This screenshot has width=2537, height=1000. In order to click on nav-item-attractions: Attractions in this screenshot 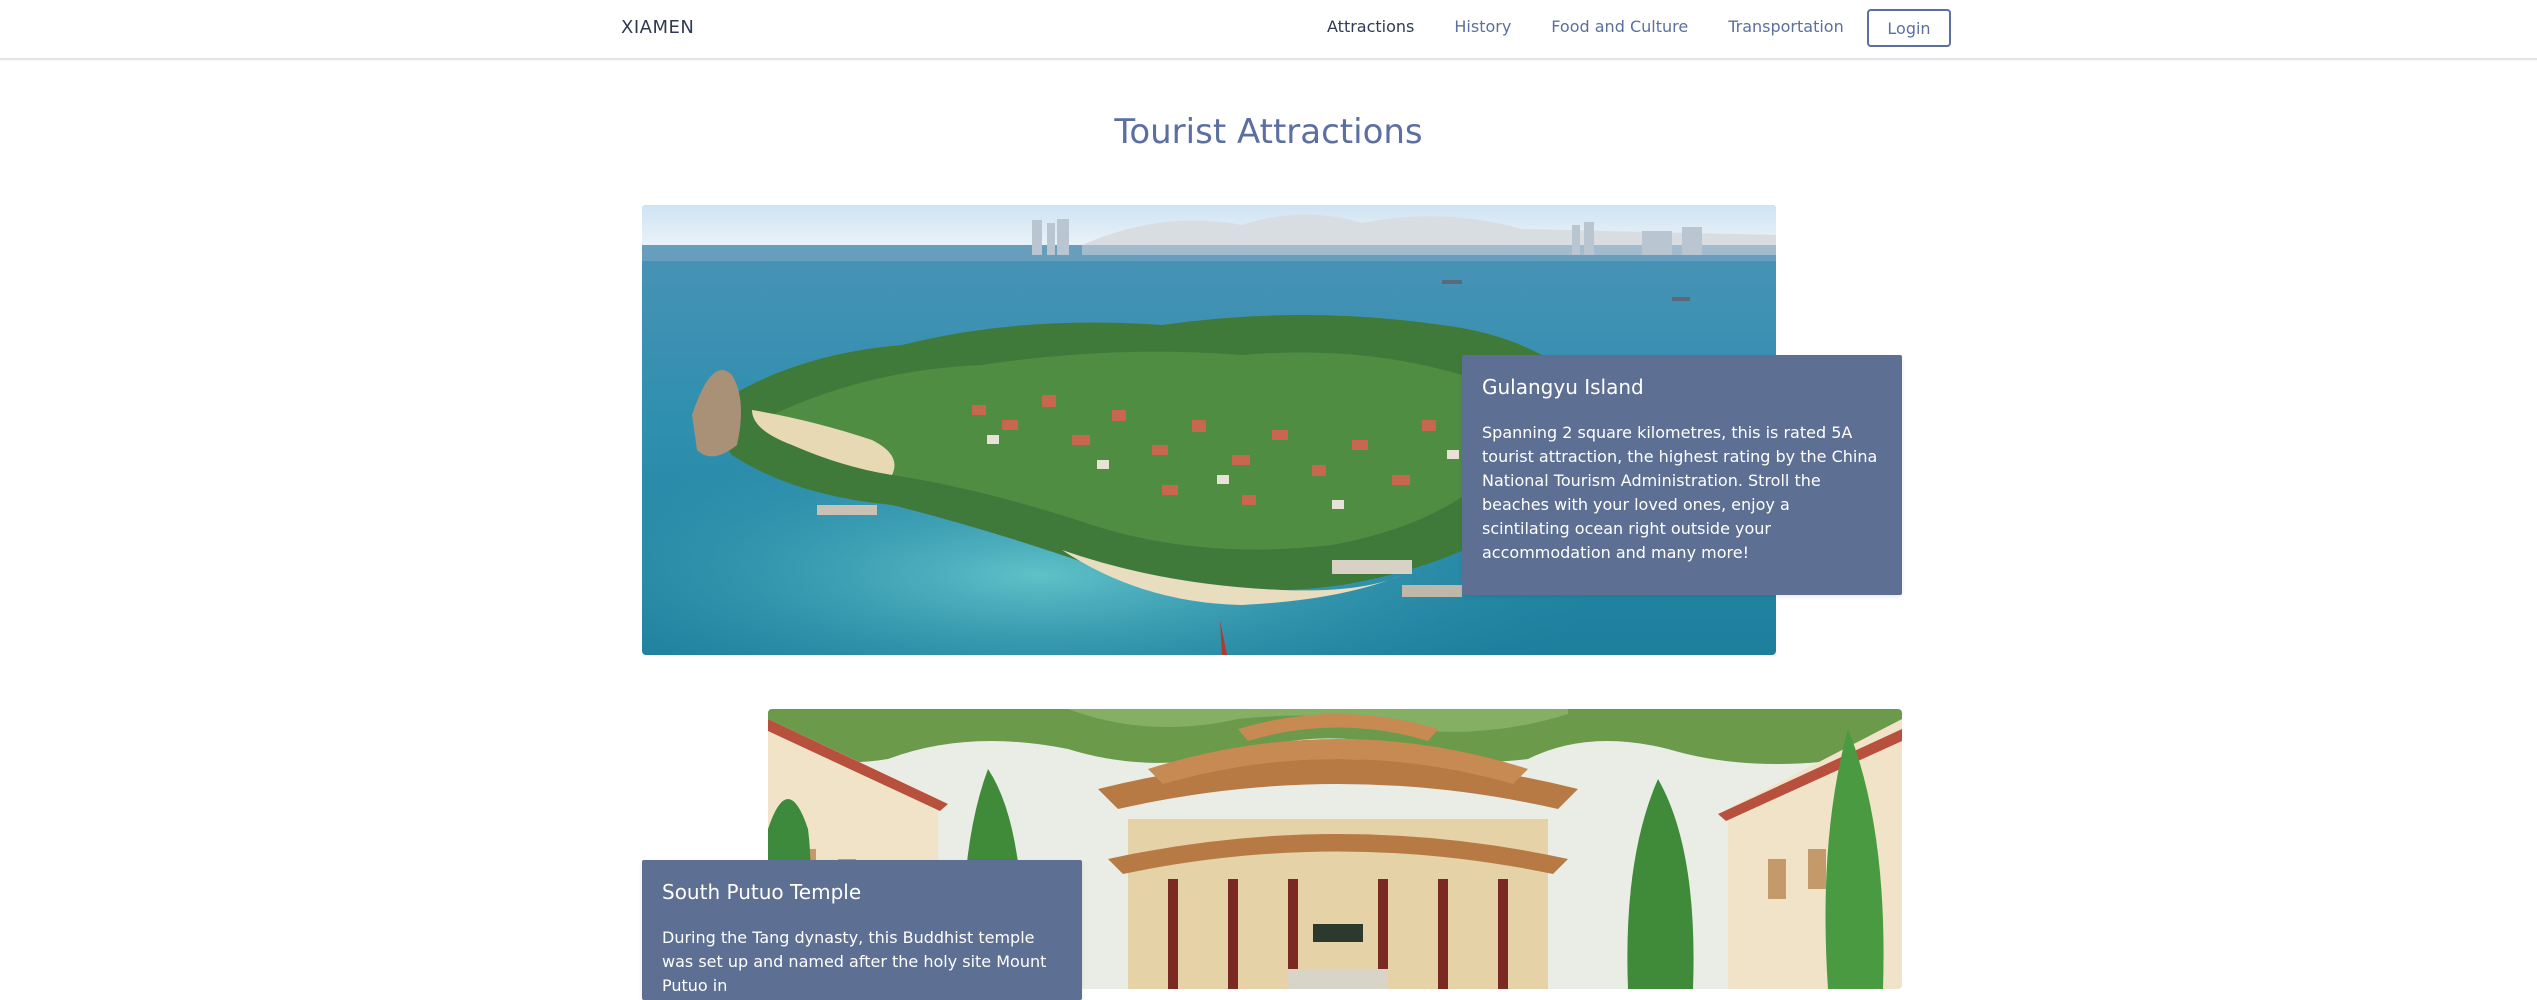, I will do `click(1370, 26)`.